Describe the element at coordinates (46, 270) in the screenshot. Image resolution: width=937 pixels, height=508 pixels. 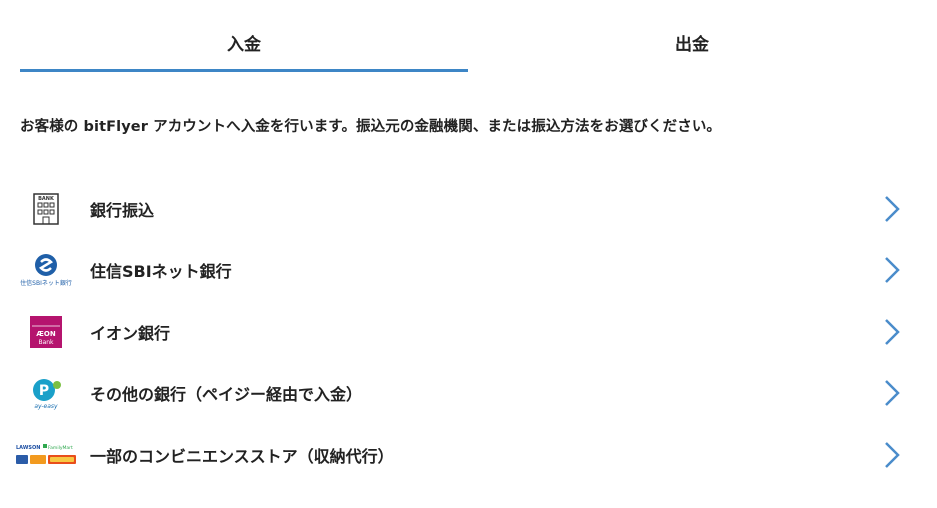
I see `sbi-net-bank-logo: 住信SBIネット銀行` at that location.